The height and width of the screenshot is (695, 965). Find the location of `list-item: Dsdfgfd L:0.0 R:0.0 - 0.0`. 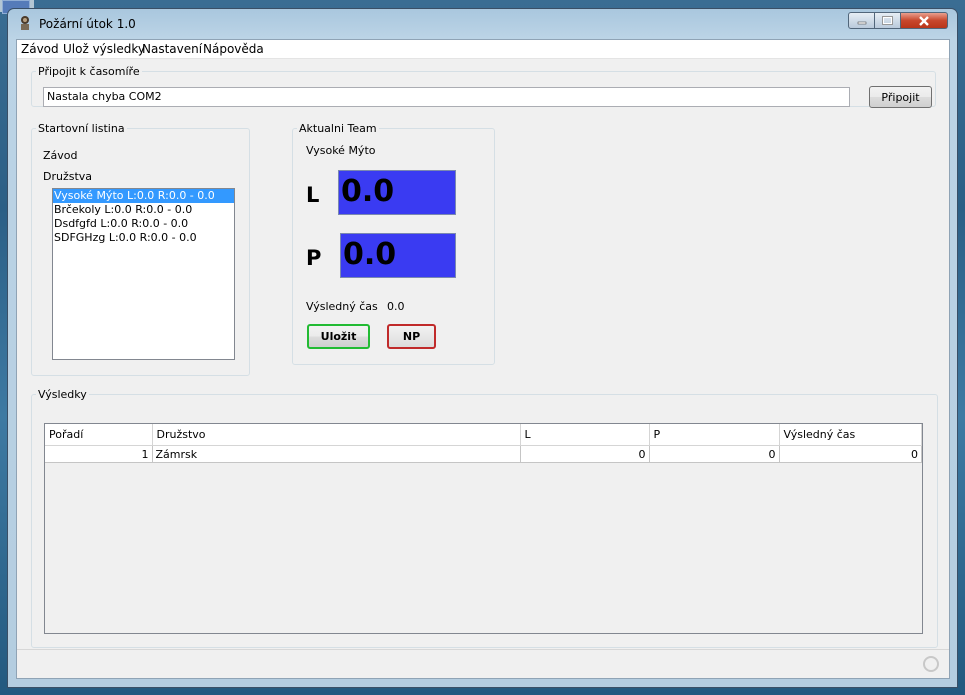

list-item: Dsdfgfd L:0.0 R:0.0 - 0.0 is located at coordinates (143, 224).